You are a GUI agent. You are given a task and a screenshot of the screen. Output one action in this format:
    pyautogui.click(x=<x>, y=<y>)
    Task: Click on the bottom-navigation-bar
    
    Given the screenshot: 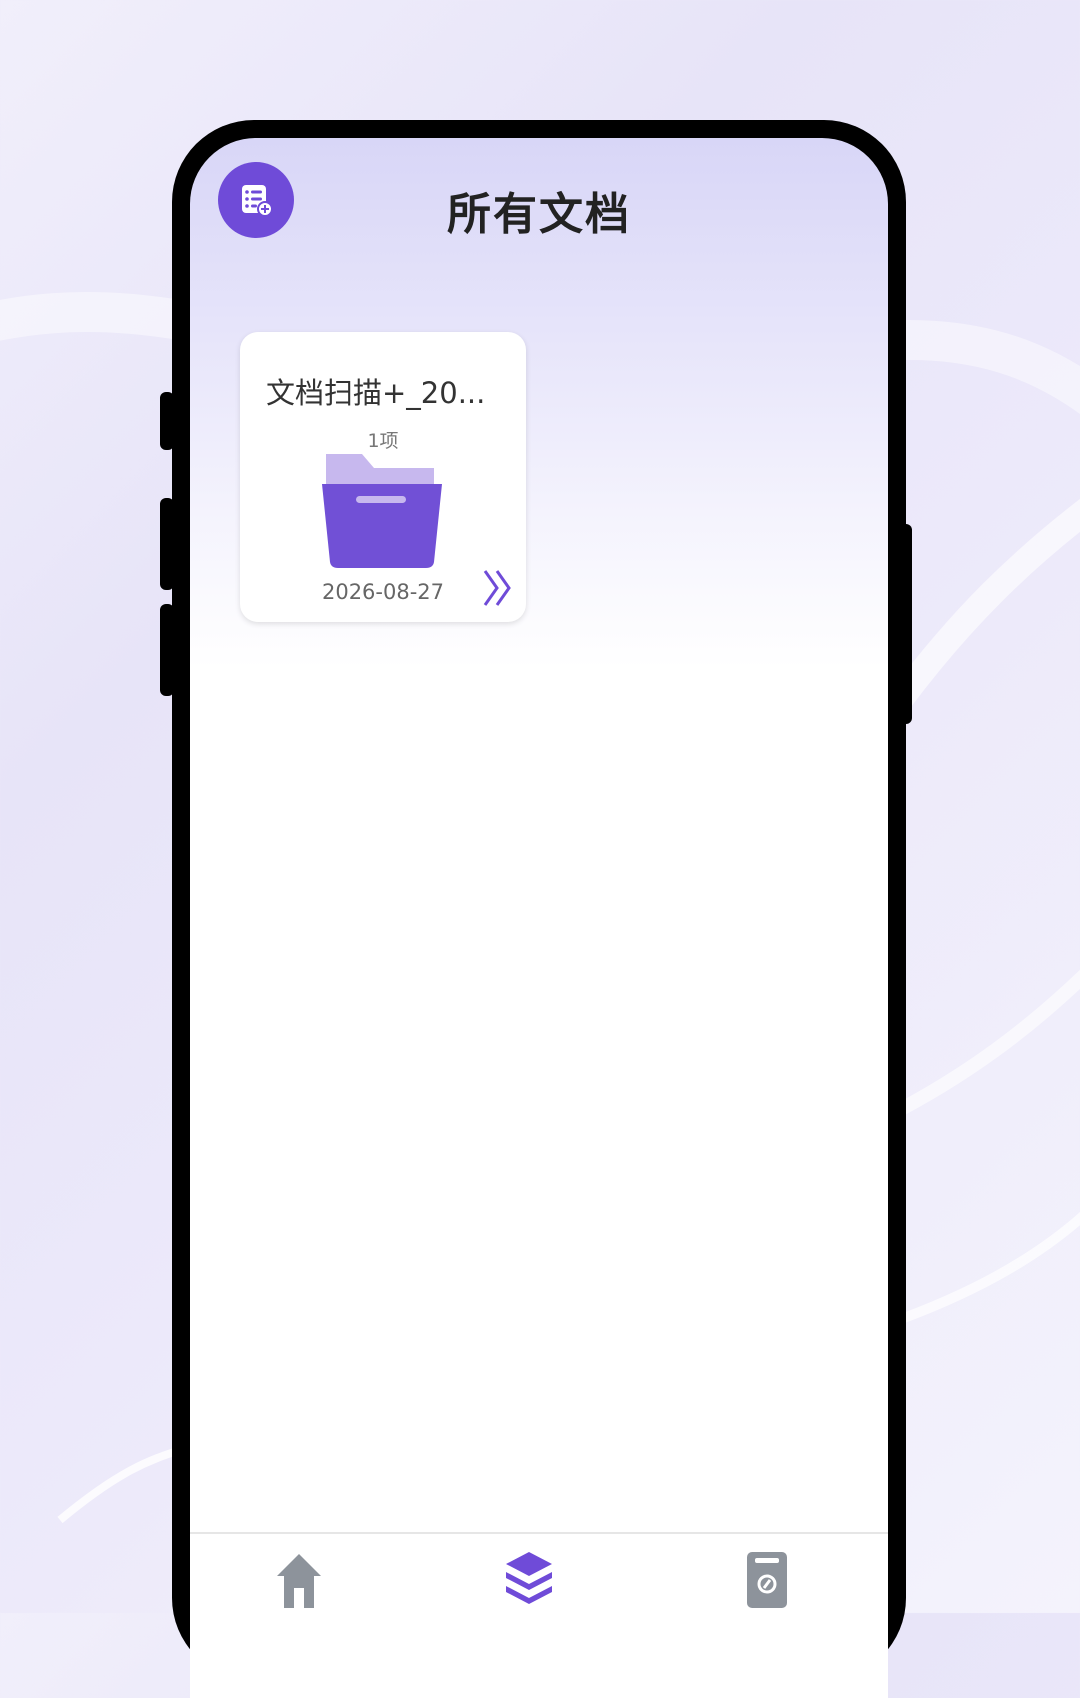 What is the action you would take?
    pyautogui.click(x=539, y=1593)
    